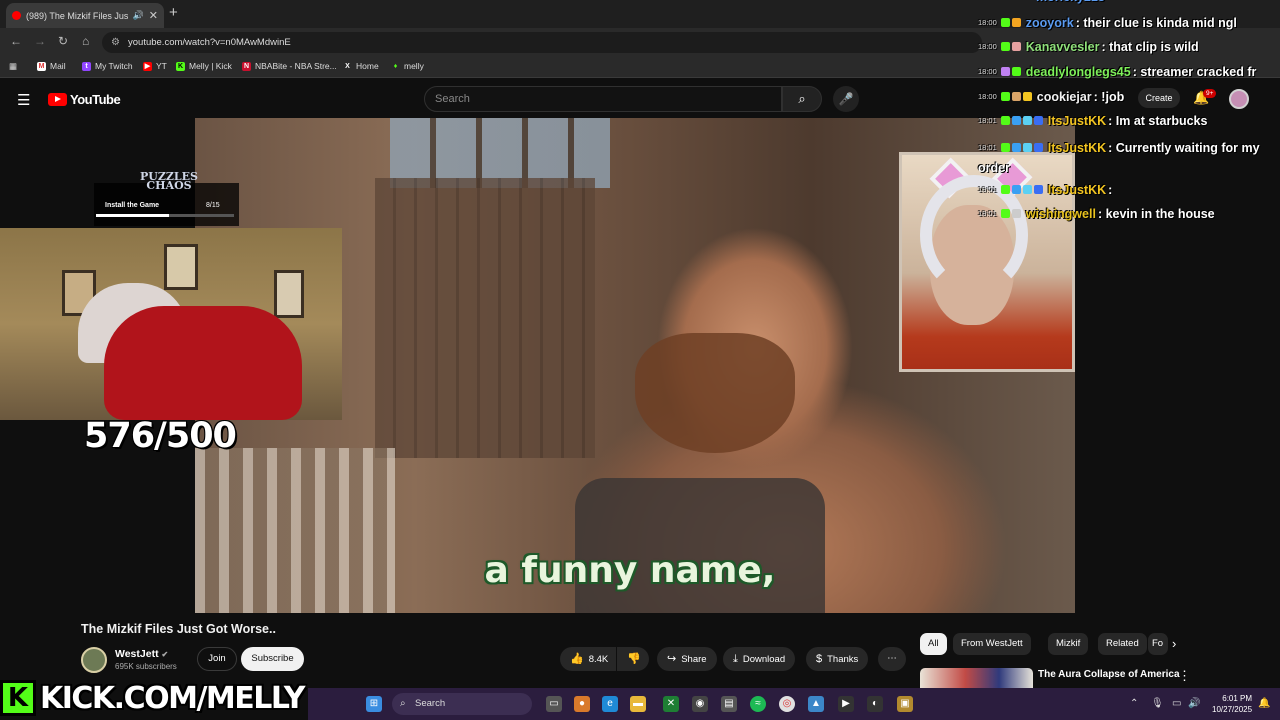  What do you see at coordinates (802, 99) in the screenshot?
I see `search-button: ⌕` at bounding box center [802, 99].